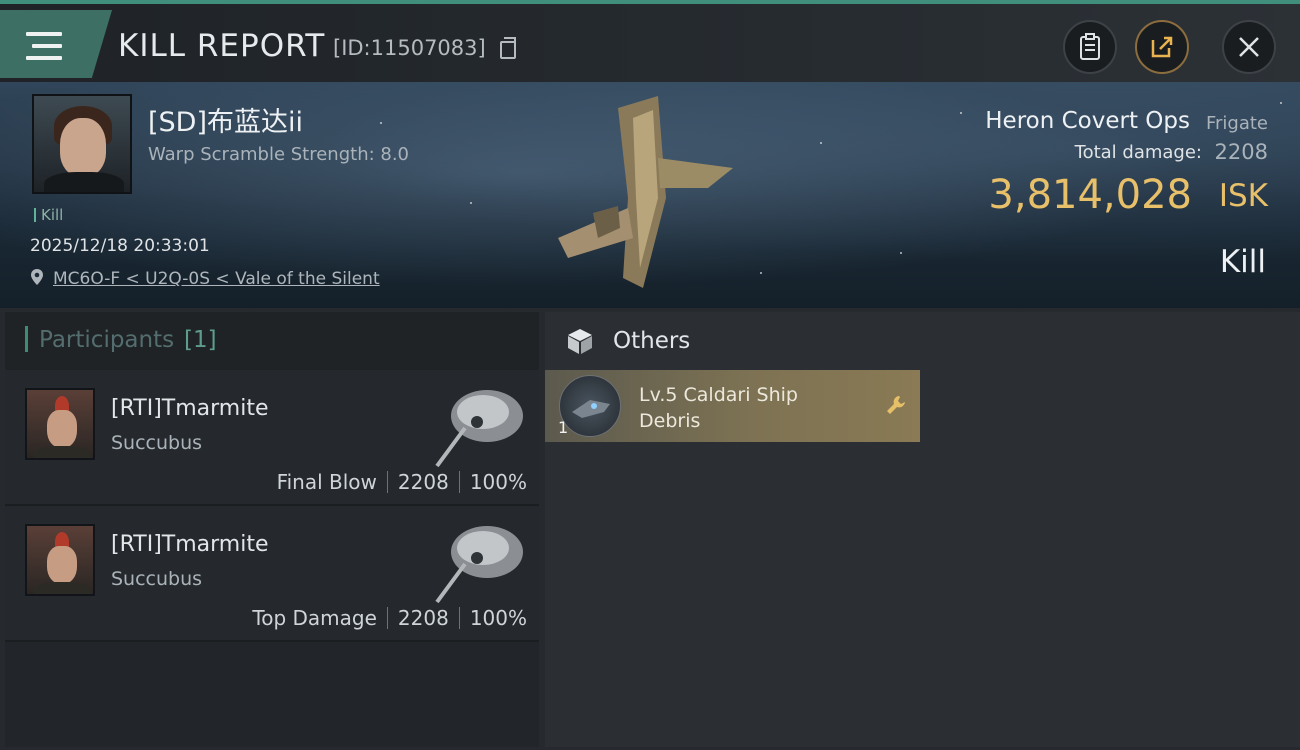 The height and width of the screenshot is (750, 1300). What do you see at coordinates (590, 406) in the screenshot?
I see `item-thumbnail` at bounding box center [590, 406].